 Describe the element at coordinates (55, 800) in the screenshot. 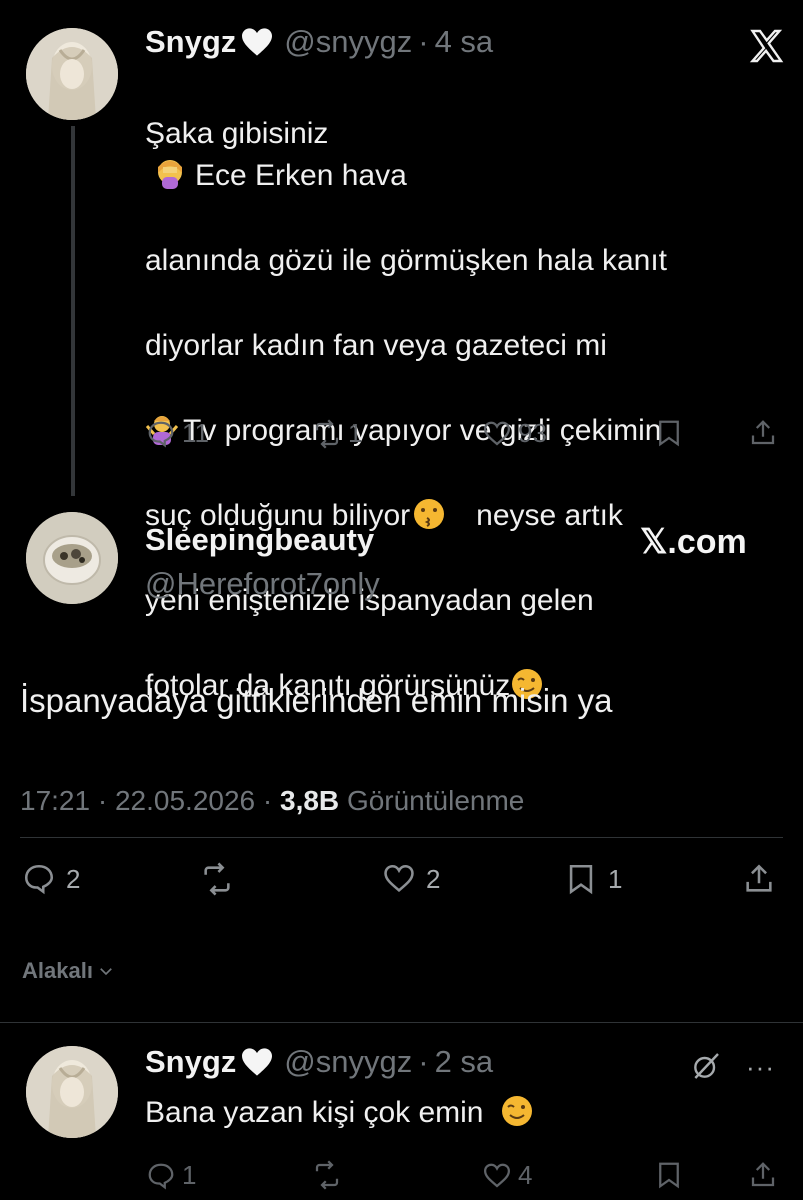

I see `tweet-time: 17:21` at that location.